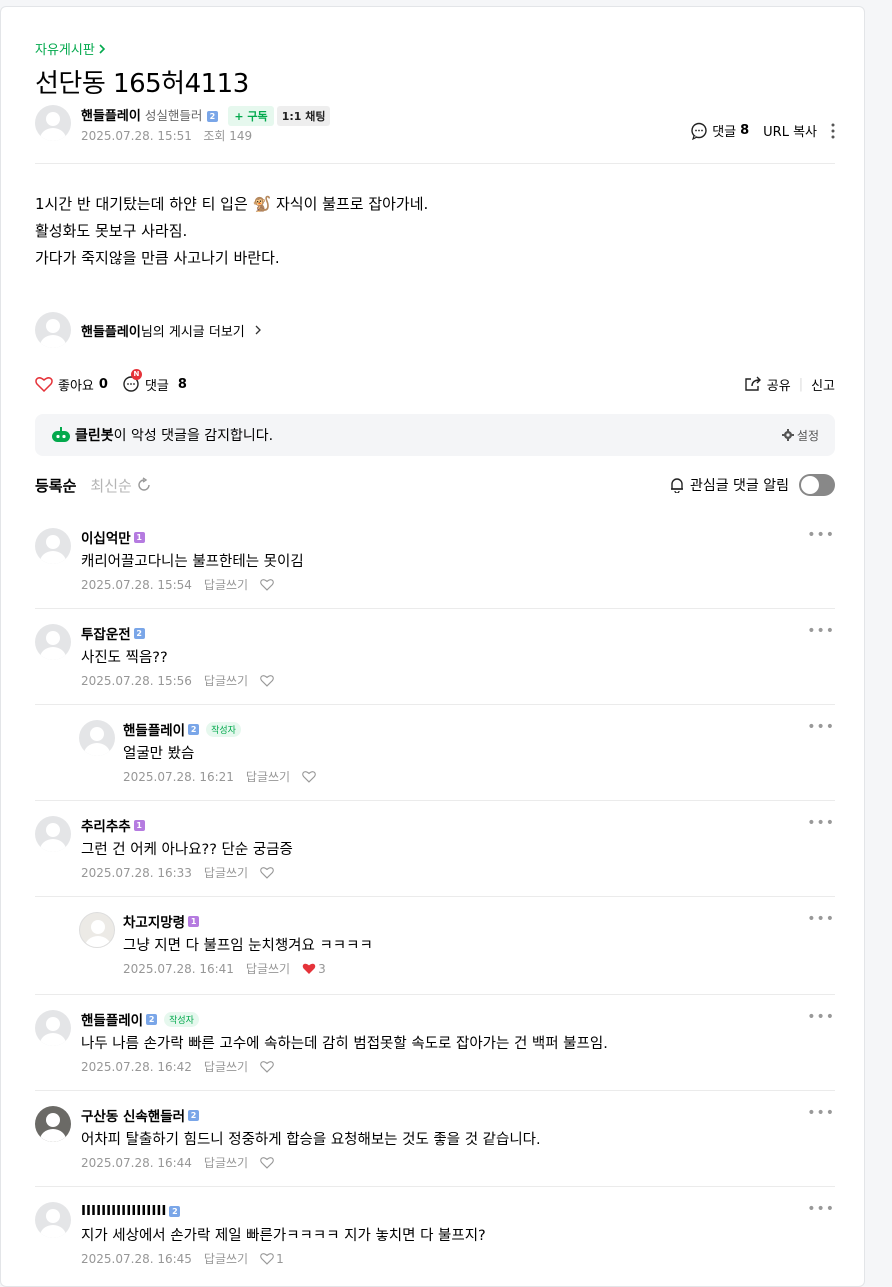 This screenshot has height=1287, width=892. Describe the element at coordinates (251, 116) in the screenshot. I see `subscribe-button: + 구독` at that location.